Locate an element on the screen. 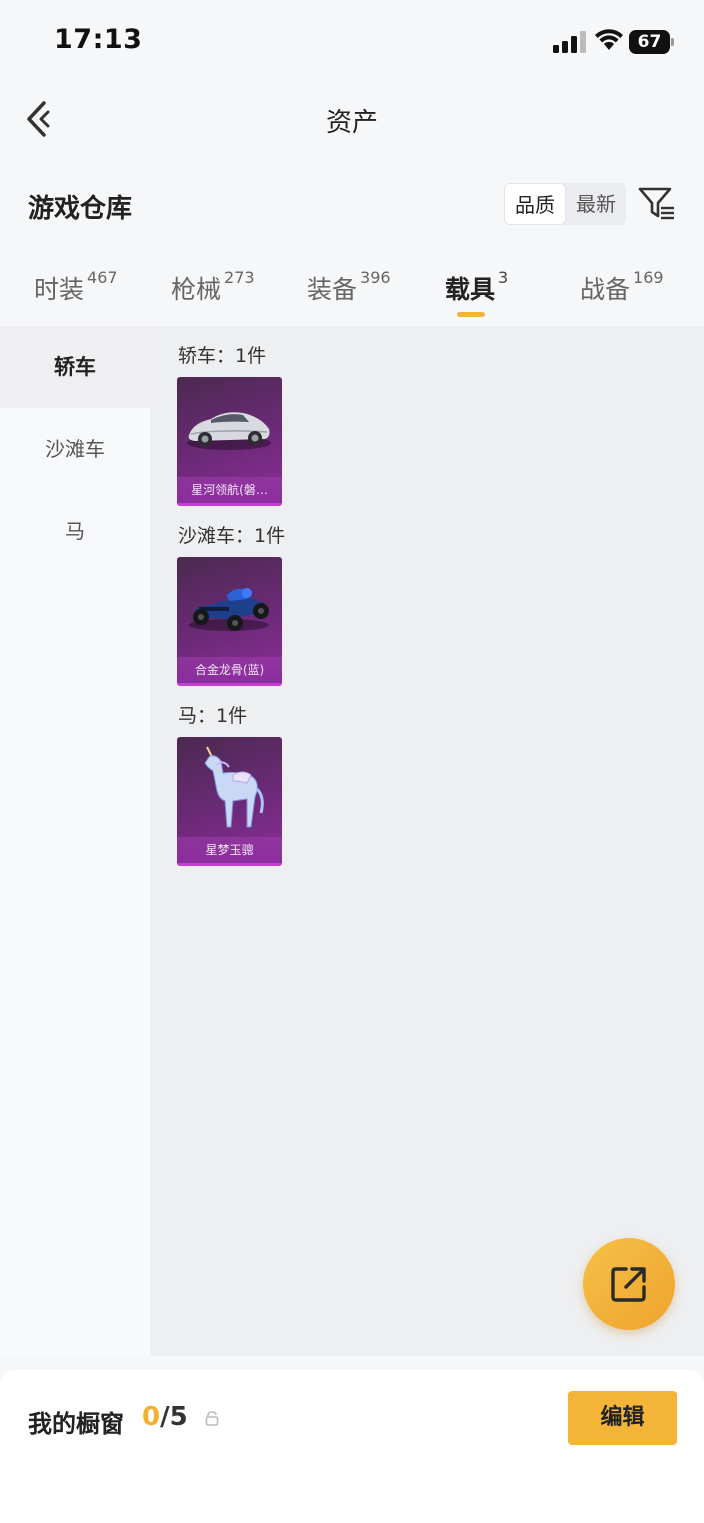 Image resolution: width=704 pixels, height=1523 pixels. group-label-sedan: 轿车：1件 is located at coordinates (222, 356).